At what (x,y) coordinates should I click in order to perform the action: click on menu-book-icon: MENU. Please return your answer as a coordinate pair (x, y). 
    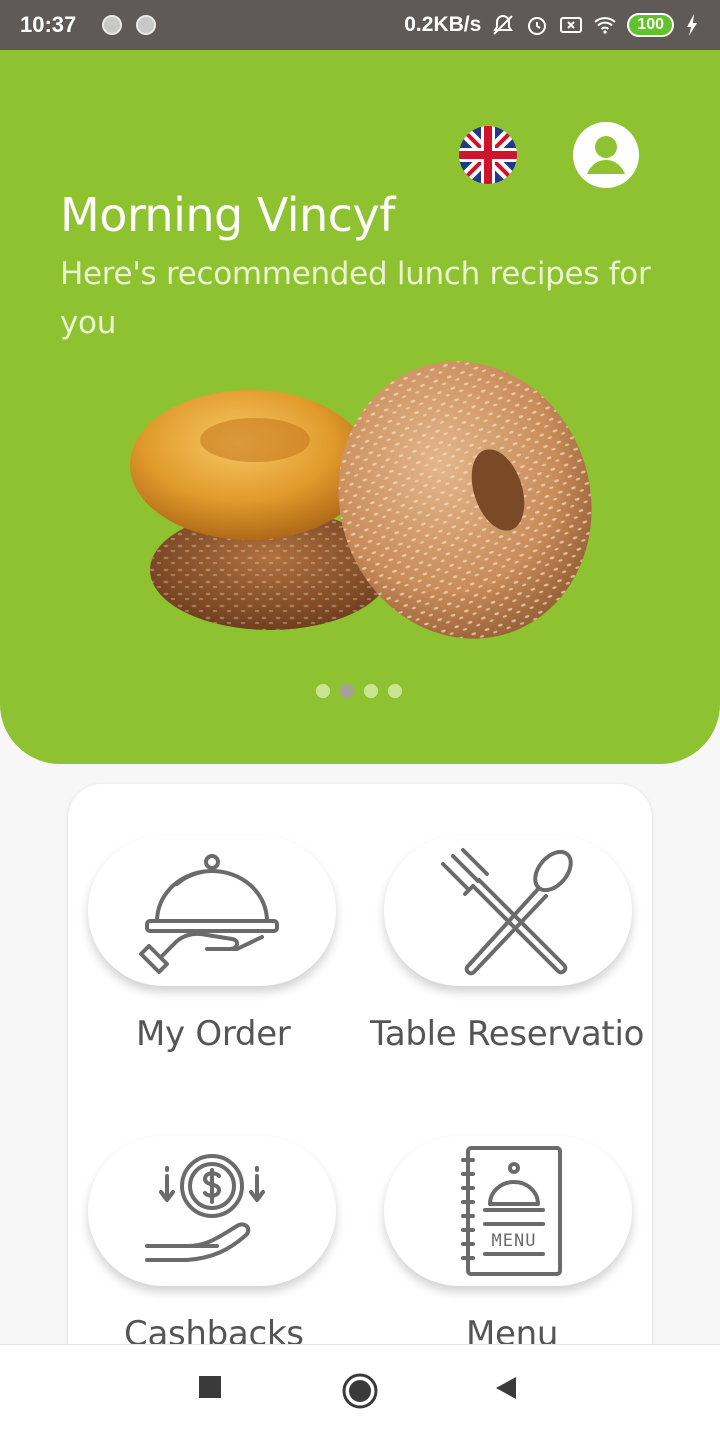
    Looking at the image, I should click on (511, 1211).